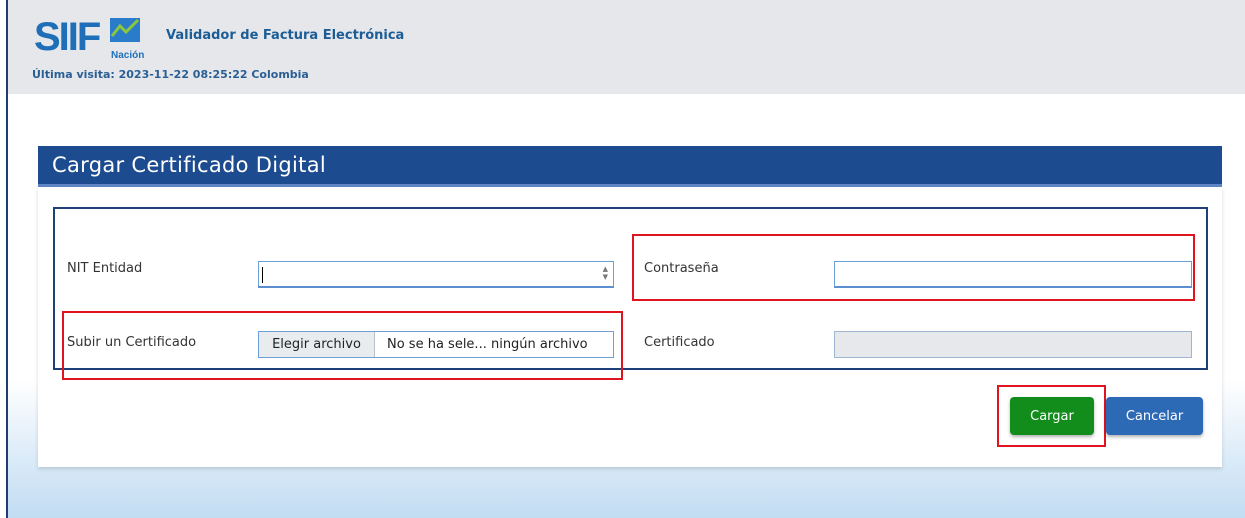 The width and height of the screenshot is (1245, 518). What do you see at coordinates (913, 267) in the screenshot?
I see `highlight-password` at bounding box center [913, 267].